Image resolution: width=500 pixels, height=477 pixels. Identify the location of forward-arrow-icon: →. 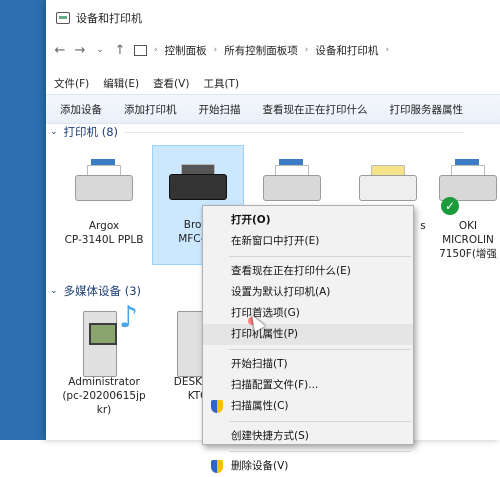
(80, 50).